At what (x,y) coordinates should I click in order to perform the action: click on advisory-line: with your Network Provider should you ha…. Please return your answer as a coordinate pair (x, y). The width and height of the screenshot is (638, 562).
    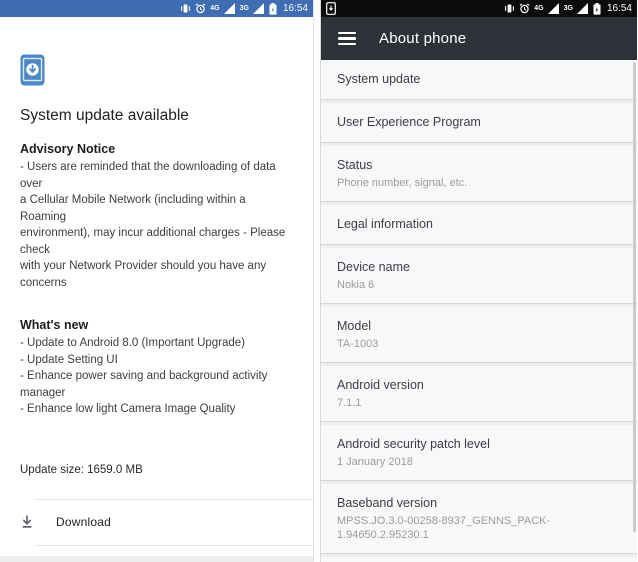
    Looking at the image, I should click on (143, 274).